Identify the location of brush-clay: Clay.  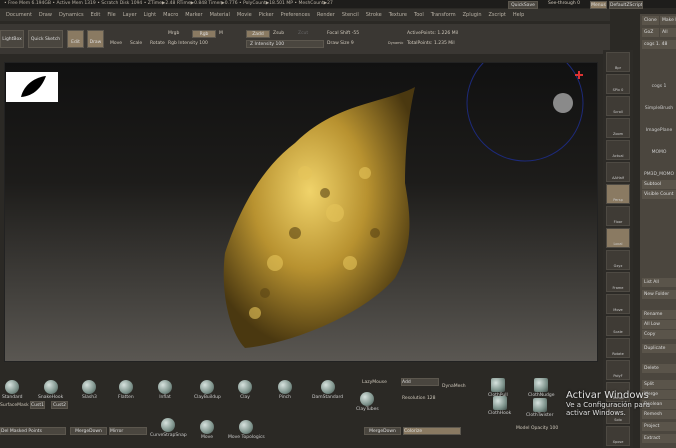
(245, 390).